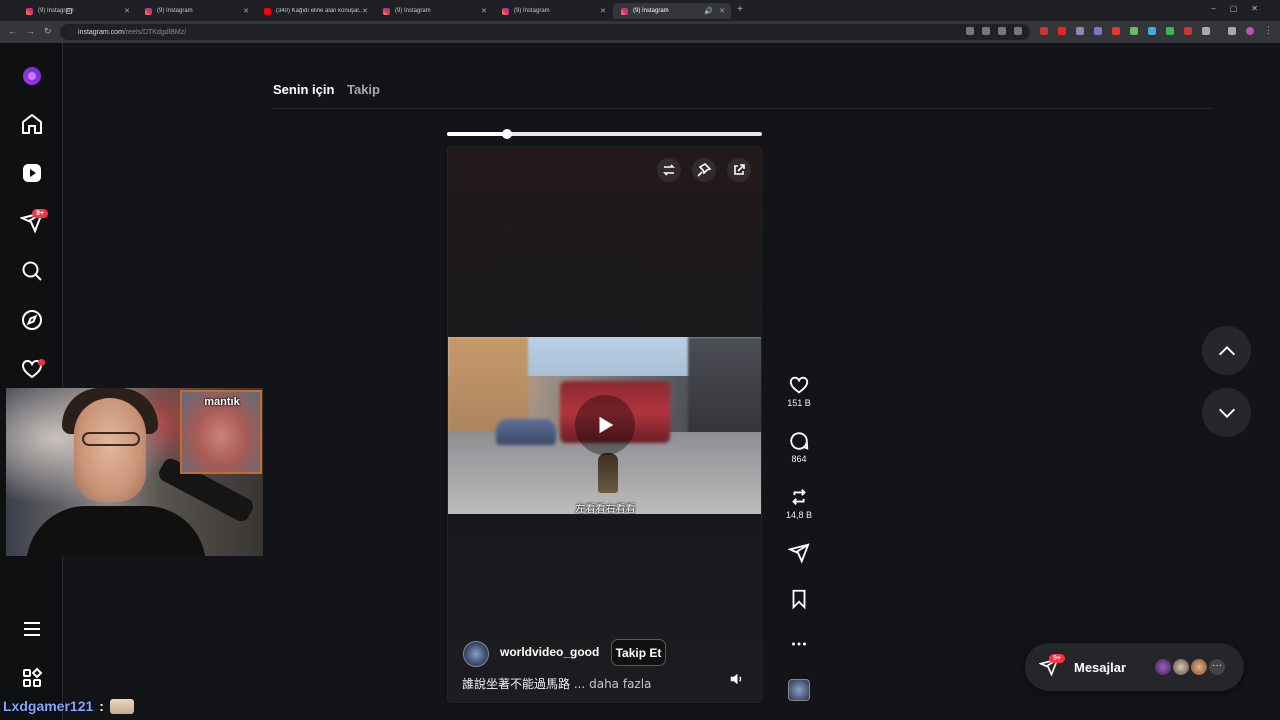 Image resolution: width=1280 pixels, height=720 pixels. I want to click on search-icon, so click(32, 271).